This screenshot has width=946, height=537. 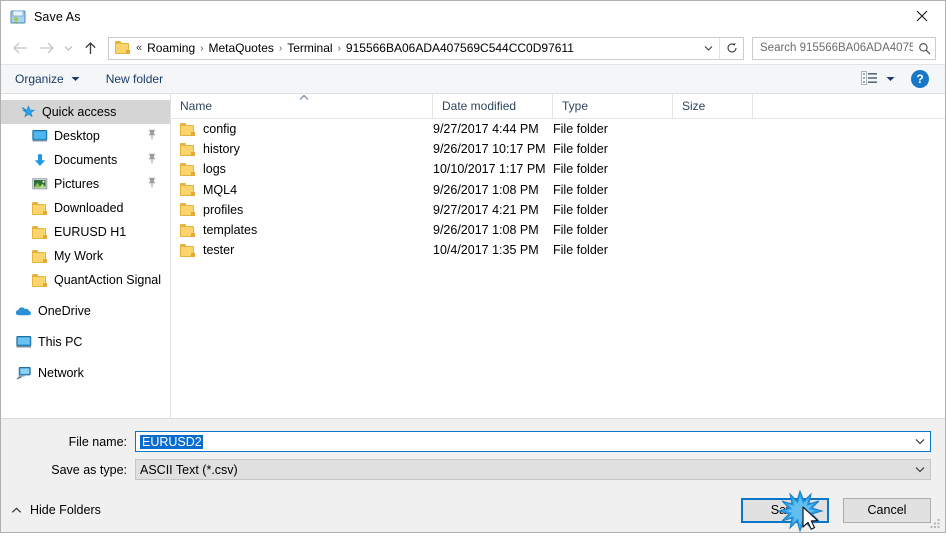 I want to click on sidebar-item-label: Documents, so click(x=86, y=160).